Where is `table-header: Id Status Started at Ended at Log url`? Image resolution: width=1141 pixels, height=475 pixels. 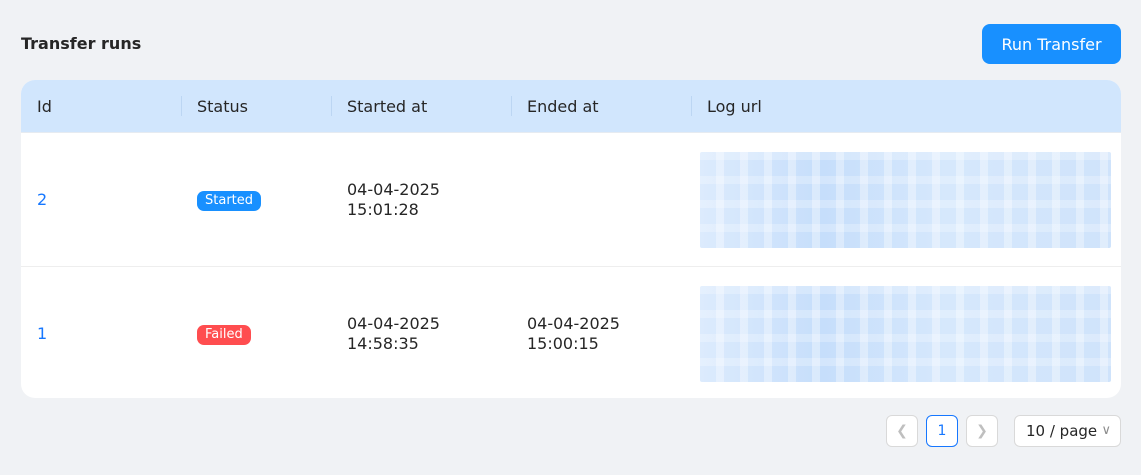
table-header: Id Status Started at Ended at Log url is located at coordinates (571, 106).